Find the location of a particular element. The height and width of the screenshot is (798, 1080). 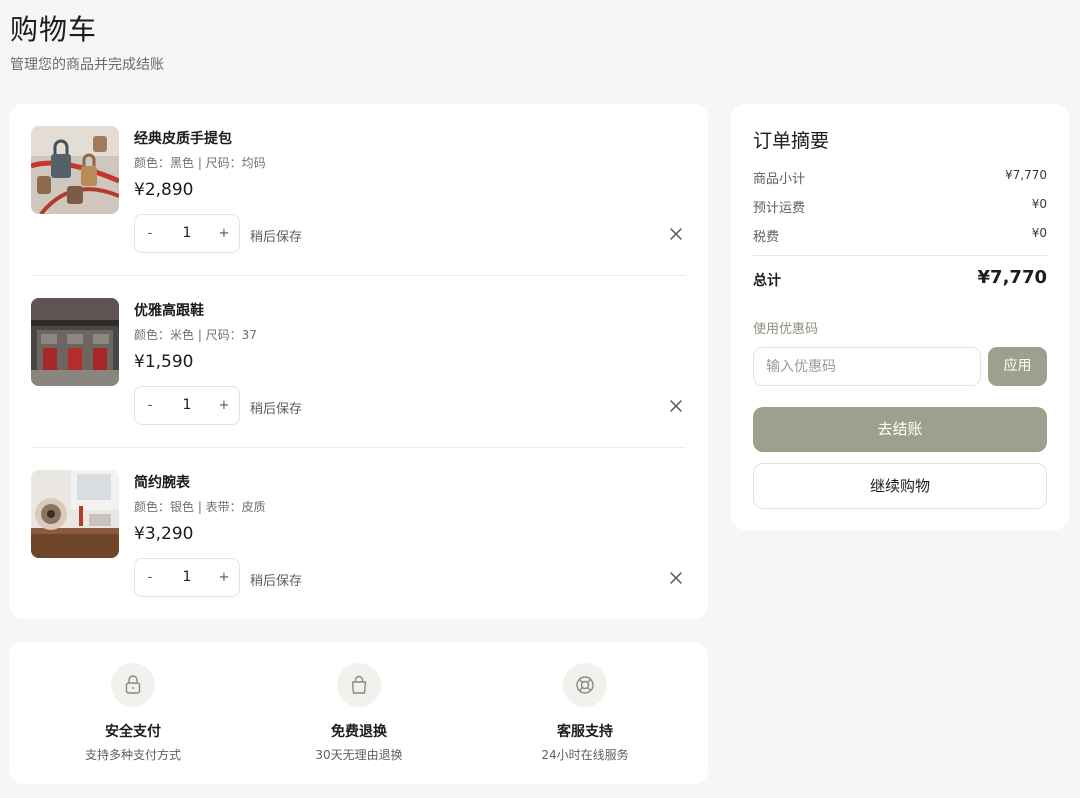

feature-title: 免费退换 is located at coordinates (359, 732).